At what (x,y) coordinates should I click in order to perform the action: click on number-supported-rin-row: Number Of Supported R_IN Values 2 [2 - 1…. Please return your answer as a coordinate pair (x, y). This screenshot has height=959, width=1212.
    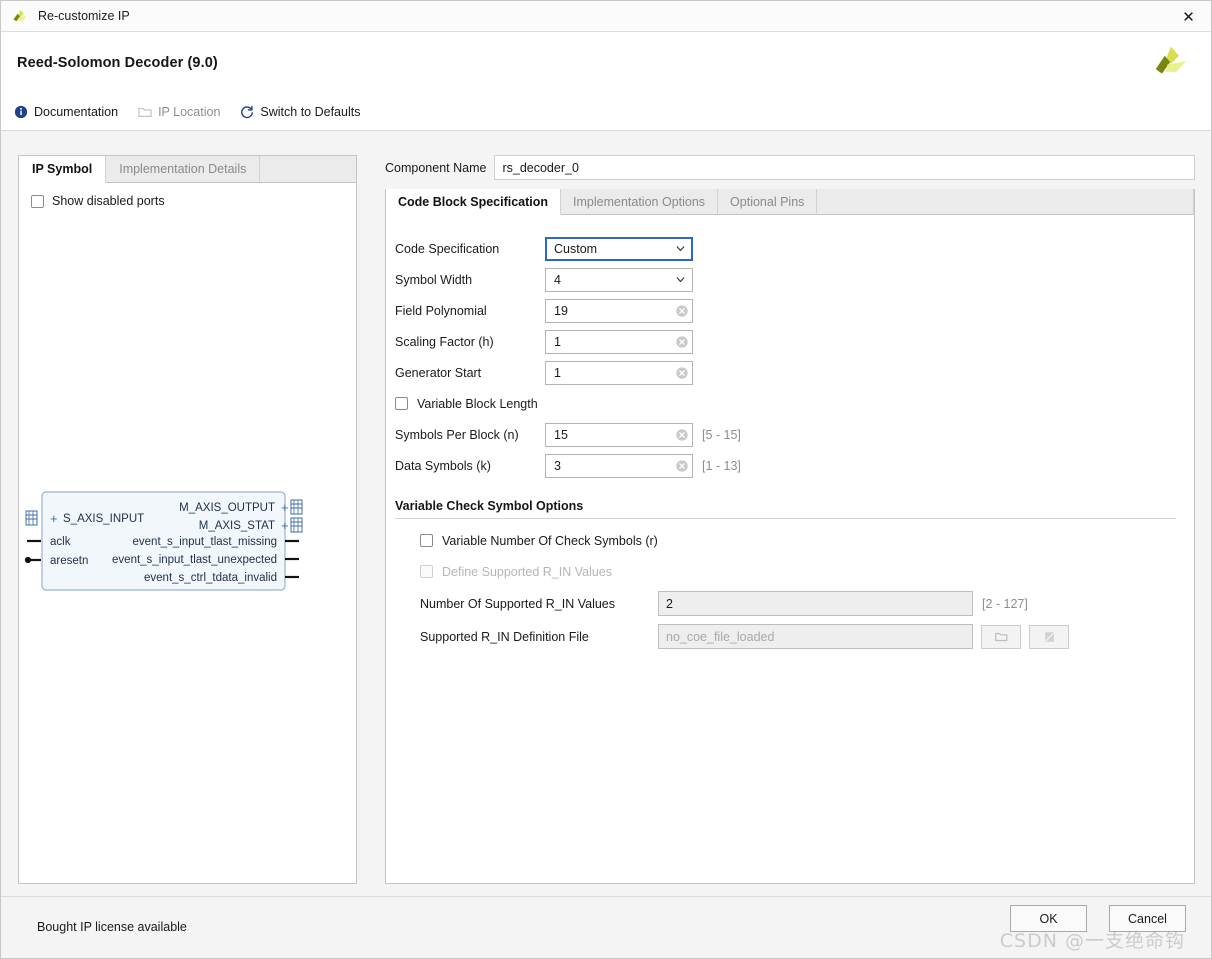
    Looking at the image, I should click on (807, 603).